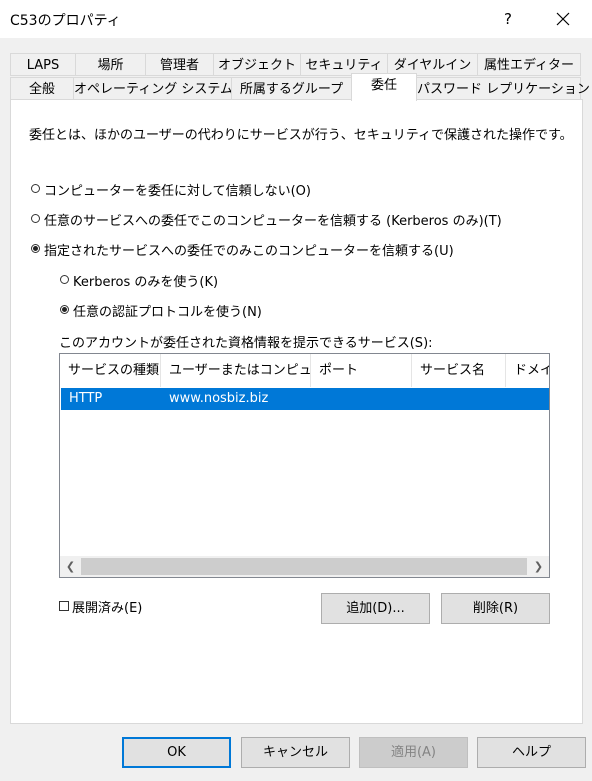  I want to click on label-no-trust: コンピューターを委任に対して信頼しない(O), so click(177, 189).